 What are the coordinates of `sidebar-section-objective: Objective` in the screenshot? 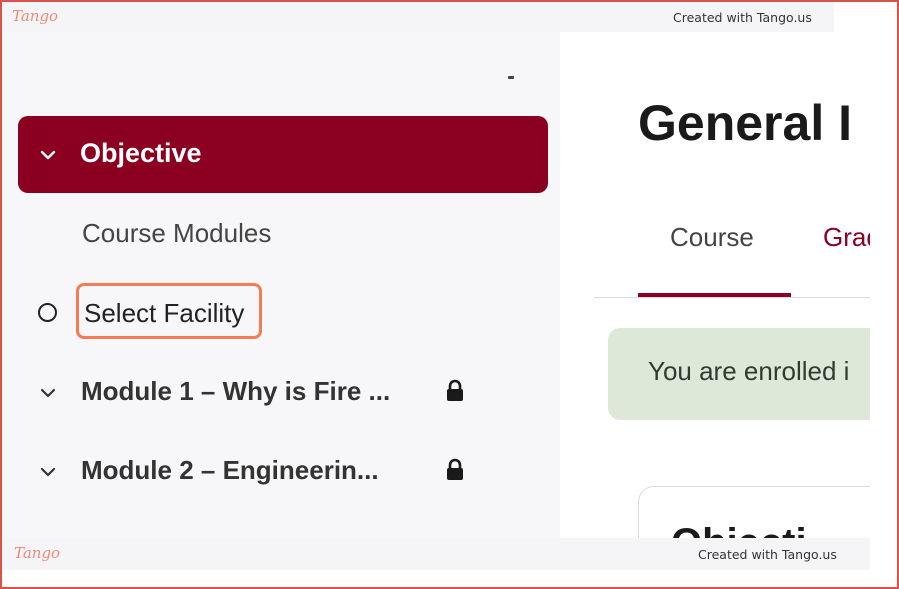 It's located at (283, 154).